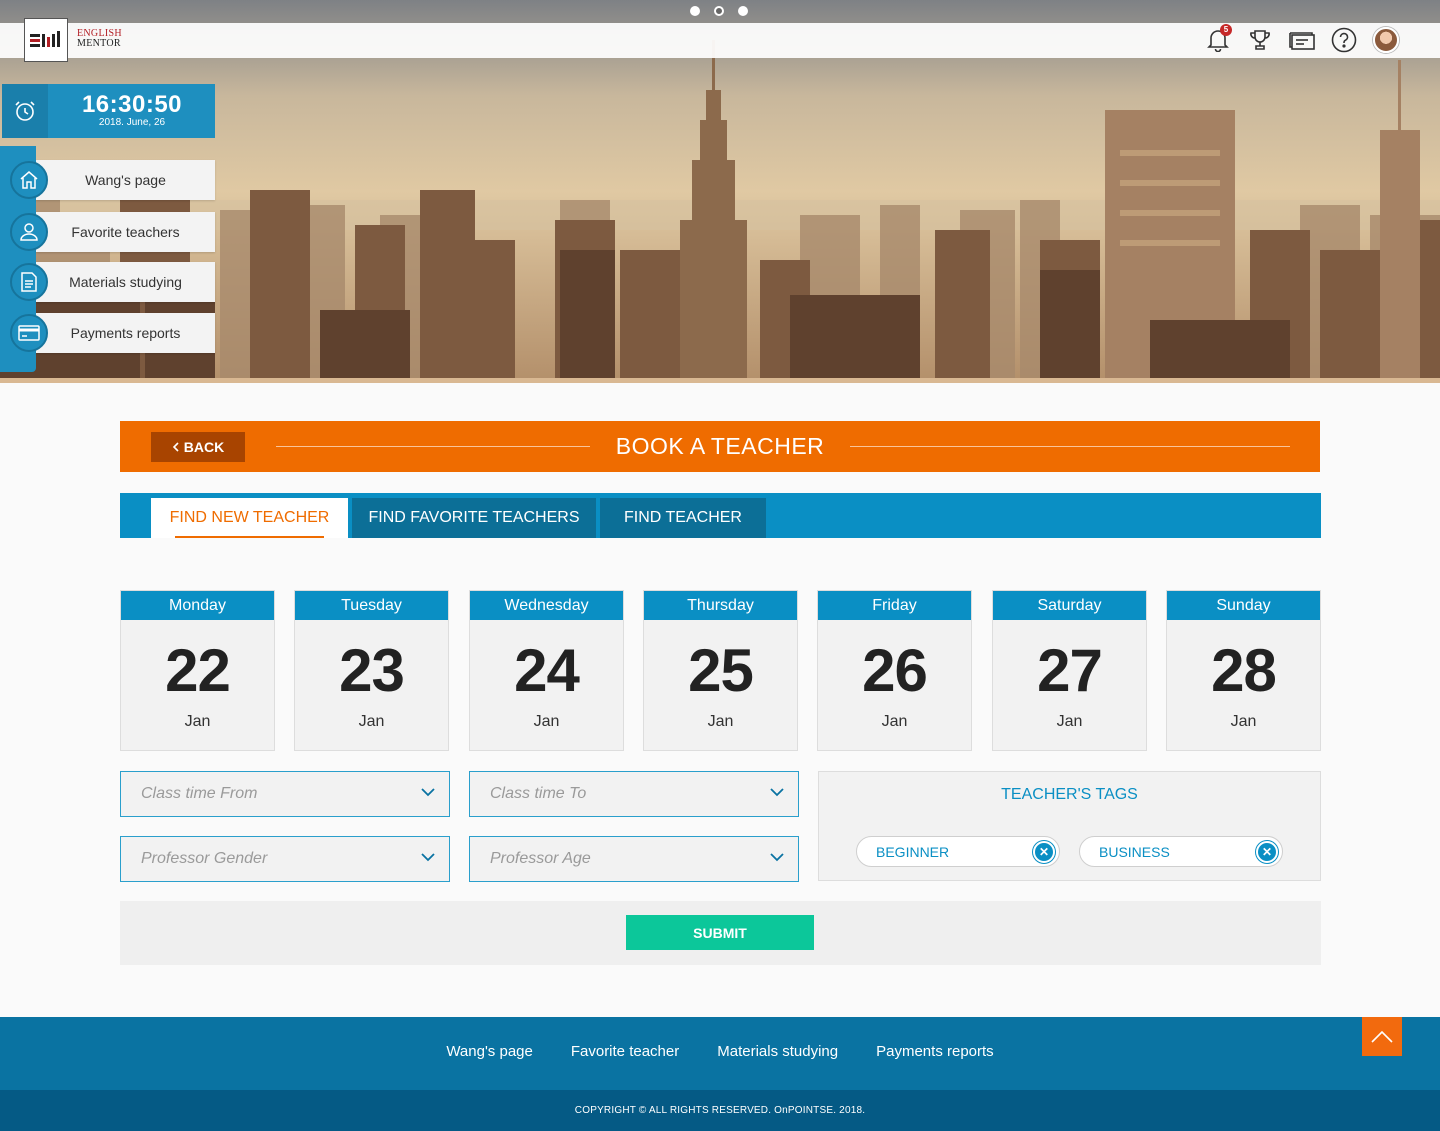 This screenshot has height=1131, width=1440. I want to click on day-number: 28, so click(1244, 670).